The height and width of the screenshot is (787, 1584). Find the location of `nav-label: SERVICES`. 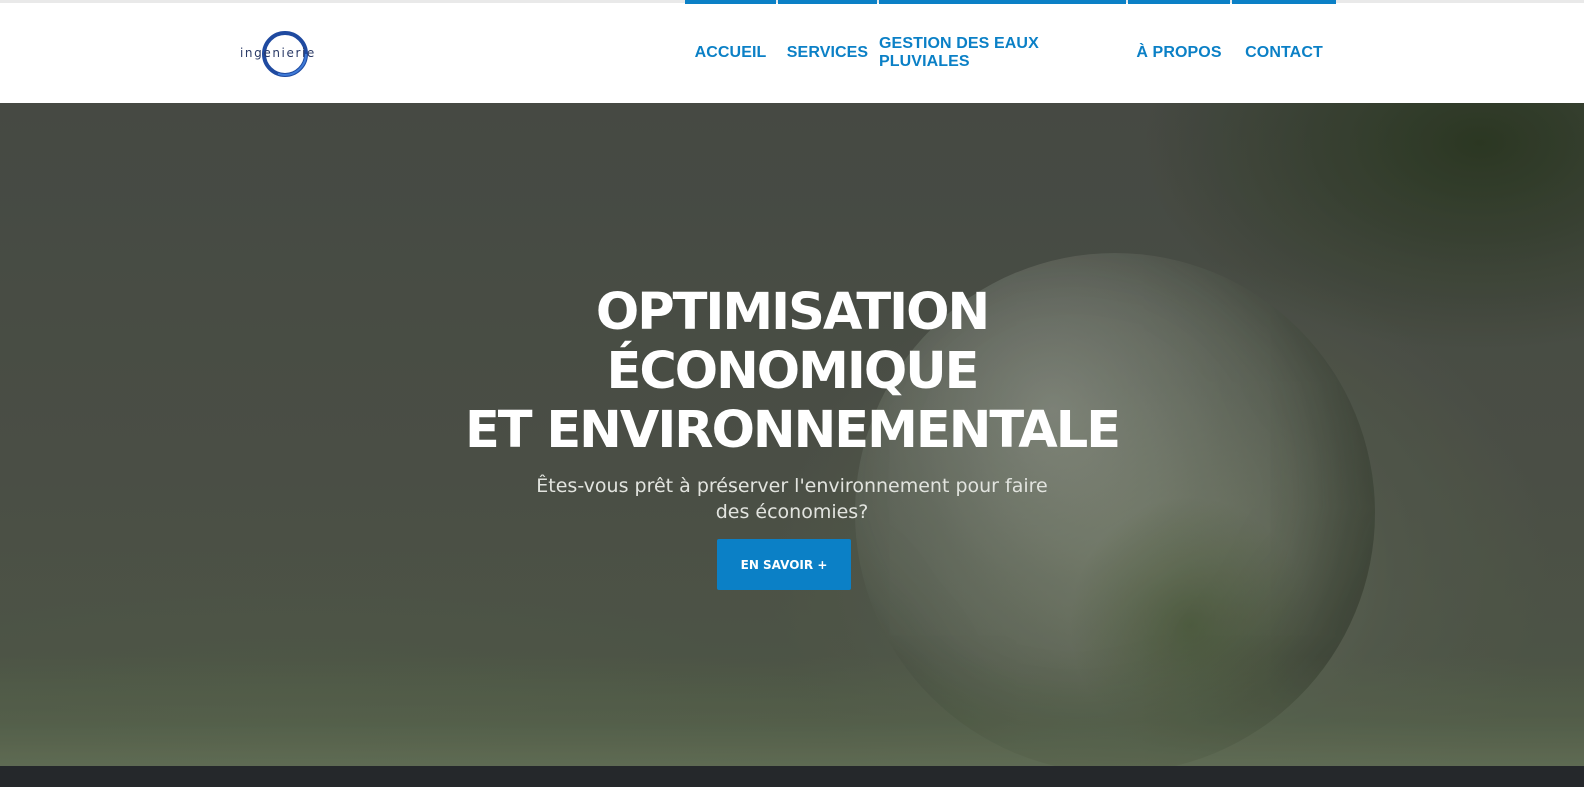

nav-label: SERVICES is located at coordinates (827, 52).